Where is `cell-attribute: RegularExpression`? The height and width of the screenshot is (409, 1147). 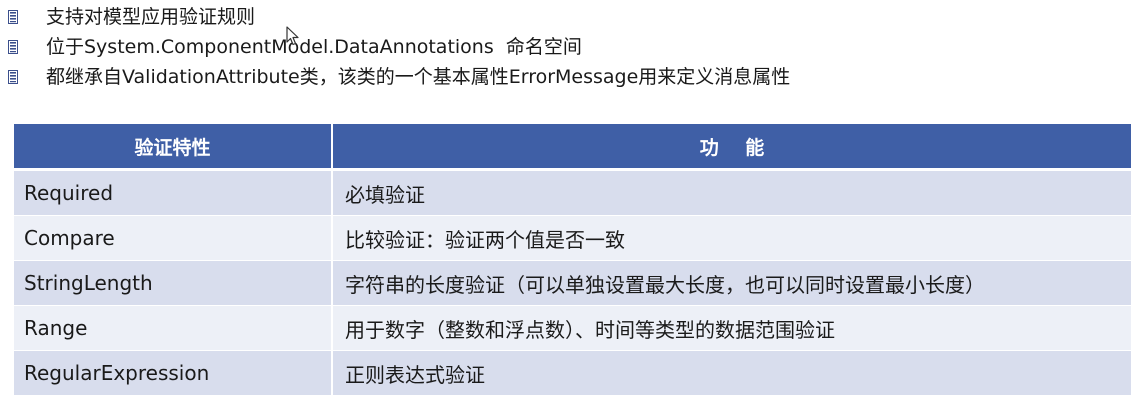
cell-attribute: RegularExpression is located at coordinates (173, 372).